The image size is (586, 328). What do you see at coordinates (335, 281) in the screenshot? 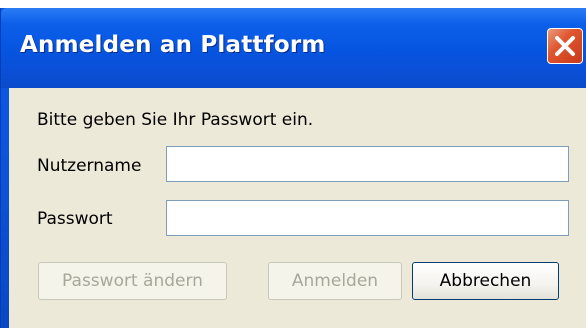
I see `login-button: Anmelden` at bounding box center [335, 281].